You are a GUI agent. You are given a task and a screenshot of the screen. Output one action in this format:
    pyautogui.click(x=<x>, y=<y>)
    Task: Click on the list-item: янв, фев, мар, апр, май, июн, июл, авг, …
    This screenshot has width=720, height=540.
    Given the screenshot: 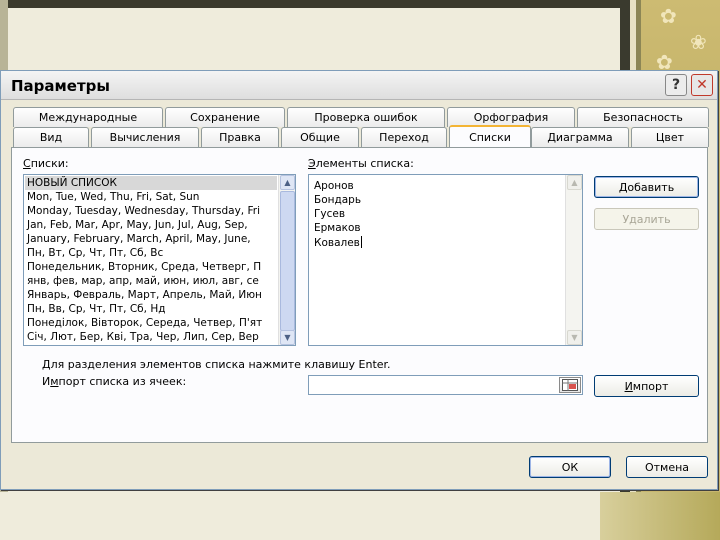 What is the action you would take?
    pyautogui.click(x=151, y=281)
    